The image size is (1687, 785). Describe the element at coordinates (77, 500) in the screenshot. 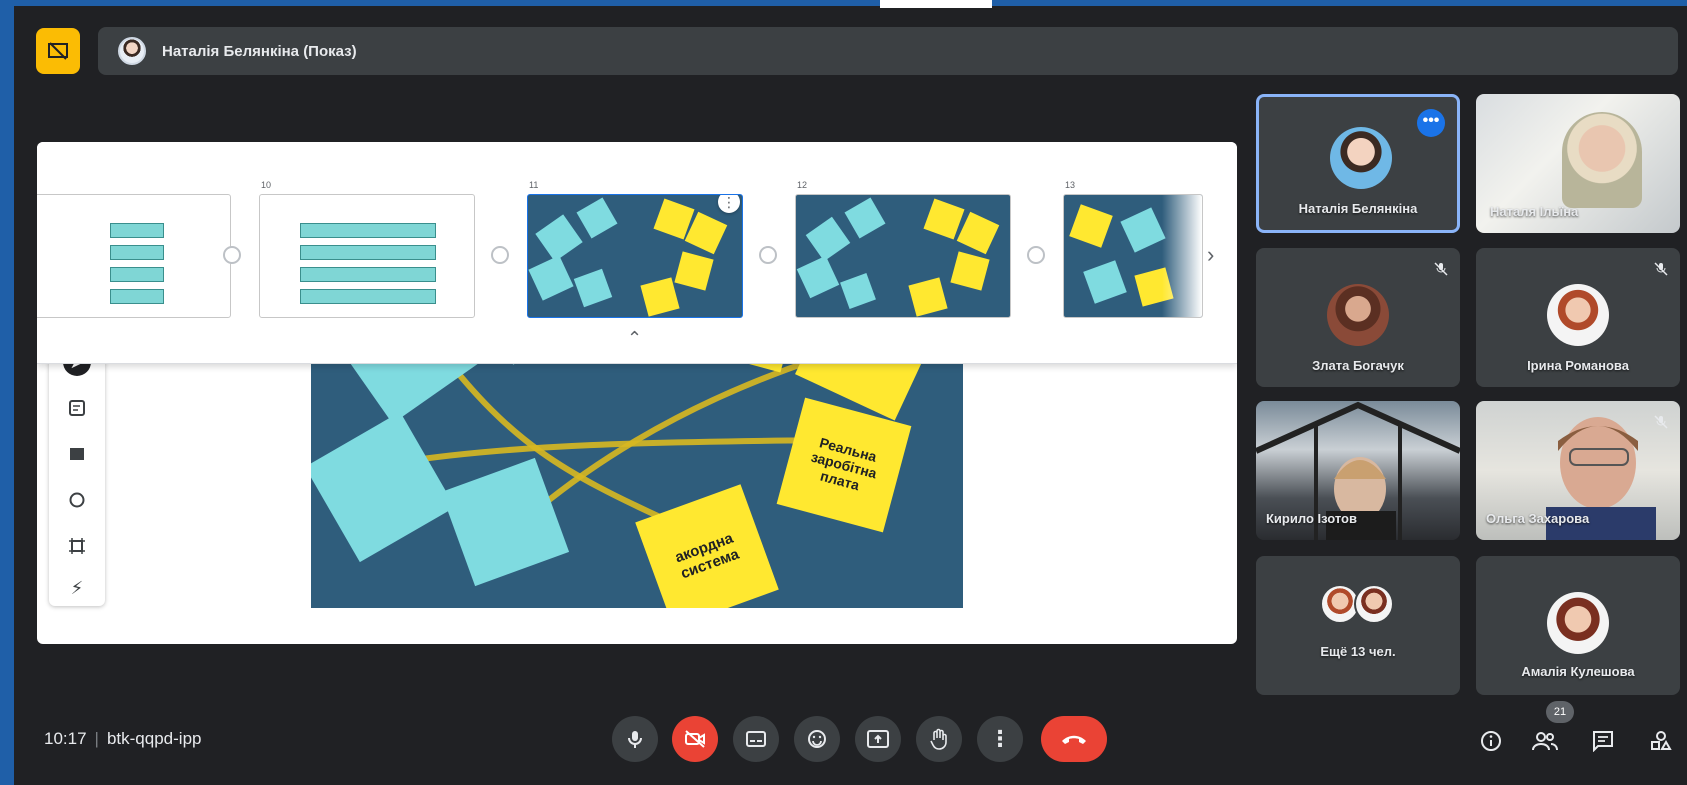

I see `shape-tool-icon` at that location.